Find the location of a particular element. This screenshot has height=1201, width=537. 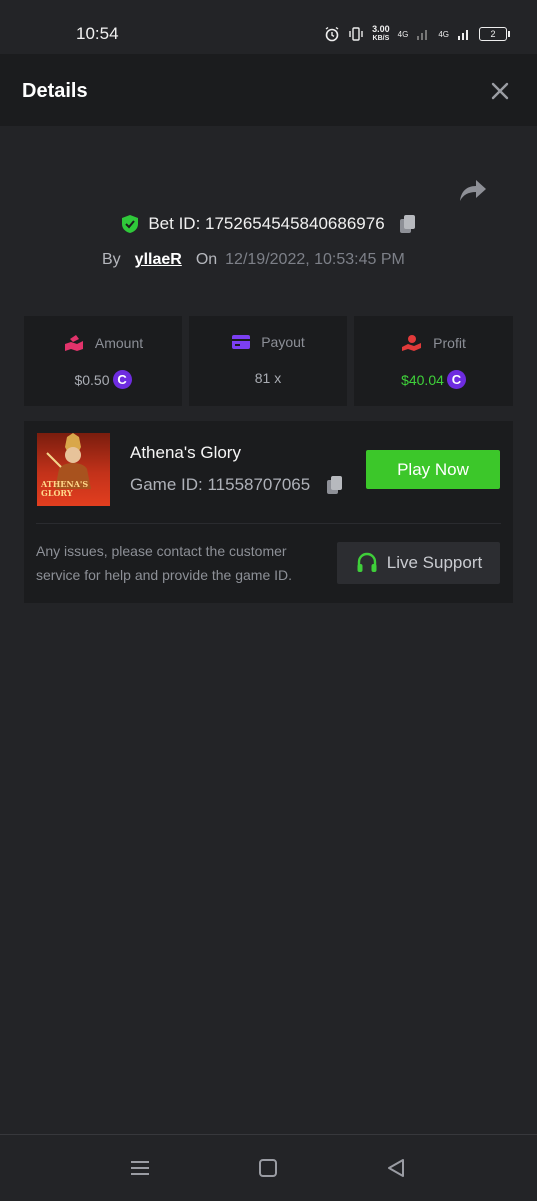

share-icon is located at coordinates (473, 190).